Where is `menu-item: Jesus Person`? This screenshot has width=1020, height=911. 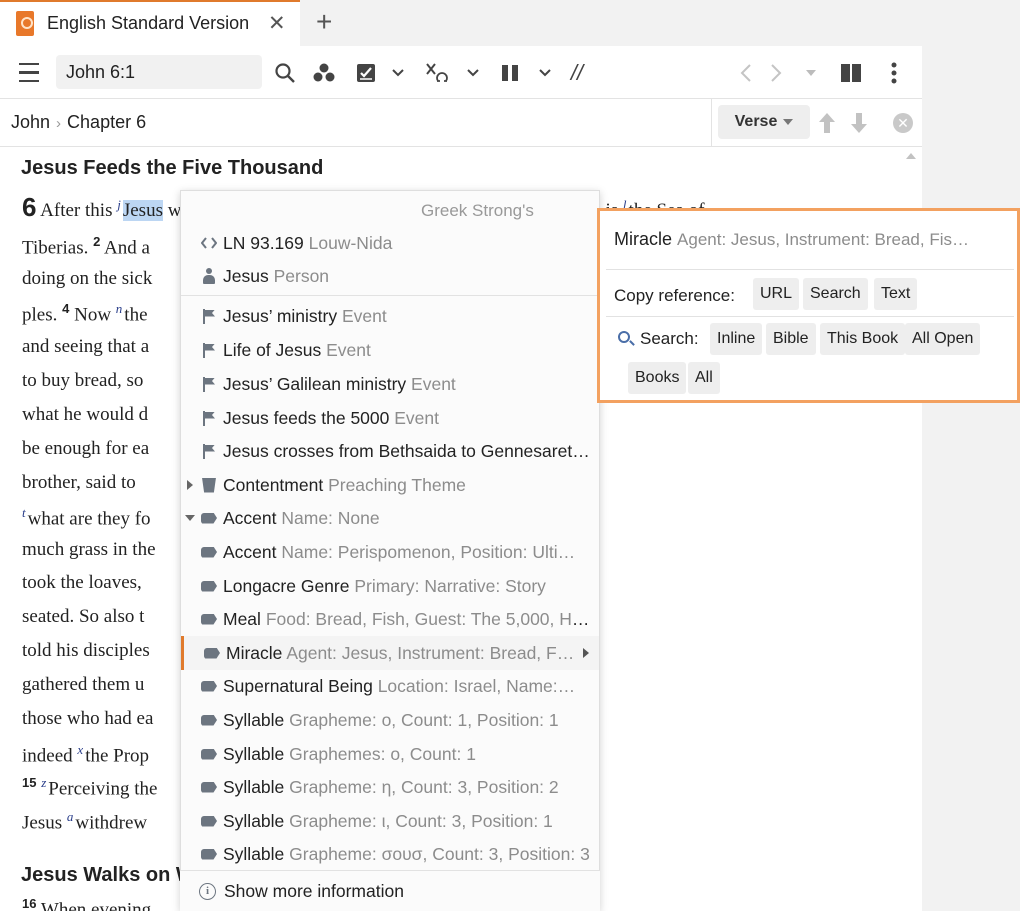
menu-item: Jesus Person is located at coordinates (390, 276).